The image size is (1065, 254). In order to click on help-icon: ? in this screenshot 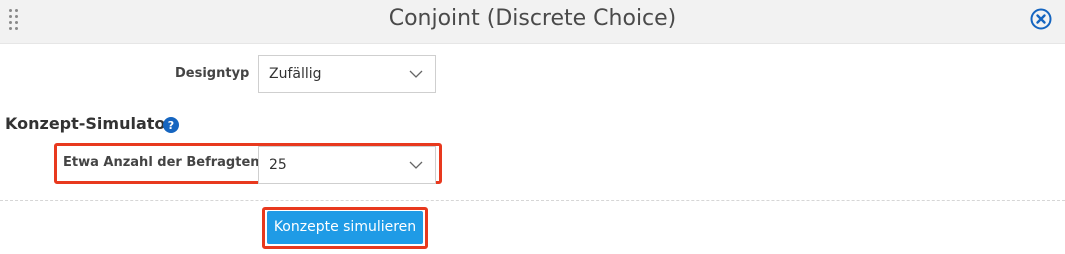, I will do `click(171, 125)`.